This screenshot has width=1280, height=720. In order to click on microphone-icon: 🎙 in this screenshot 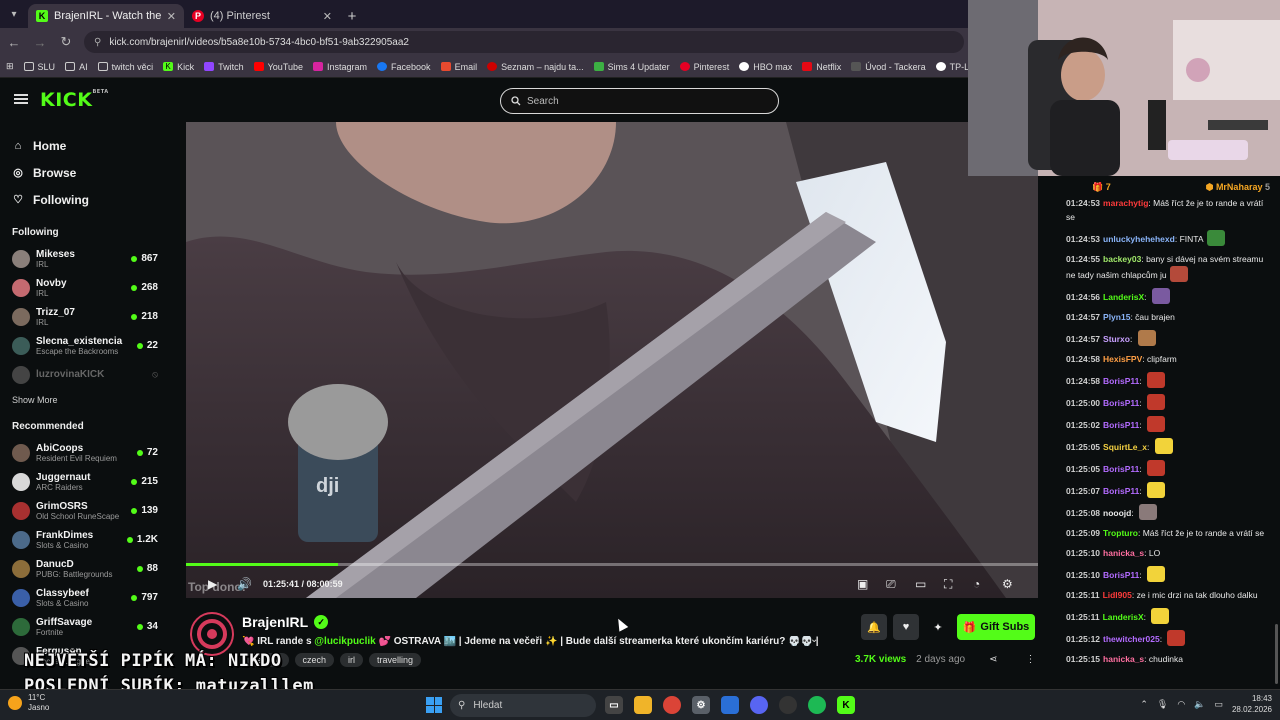, I will do `click(1162, 704)`.